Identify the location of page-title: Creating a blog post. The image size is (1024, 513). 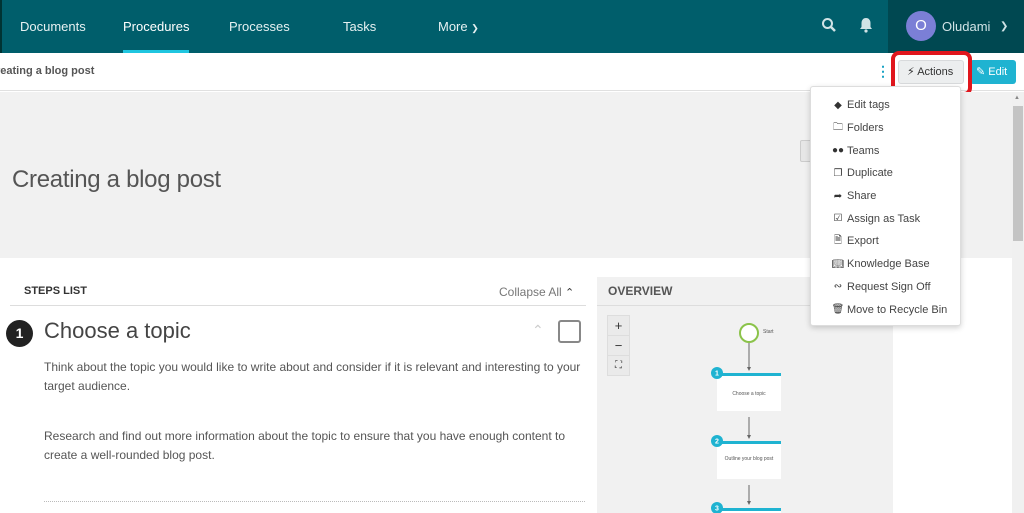
(116, 179).